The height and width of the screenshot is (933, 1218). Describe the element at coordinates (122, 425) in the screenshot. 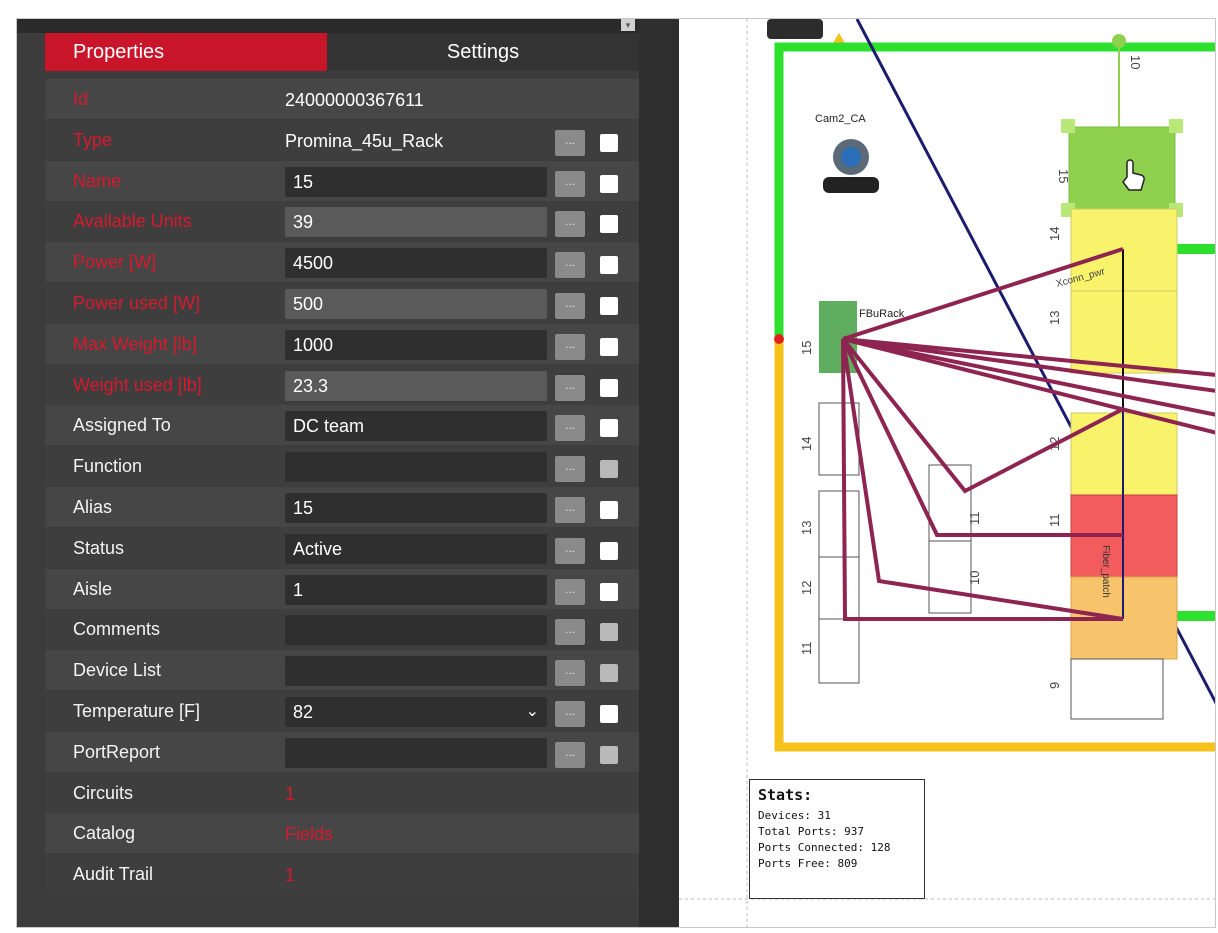

I see `property-label: Assigned To` at that location.